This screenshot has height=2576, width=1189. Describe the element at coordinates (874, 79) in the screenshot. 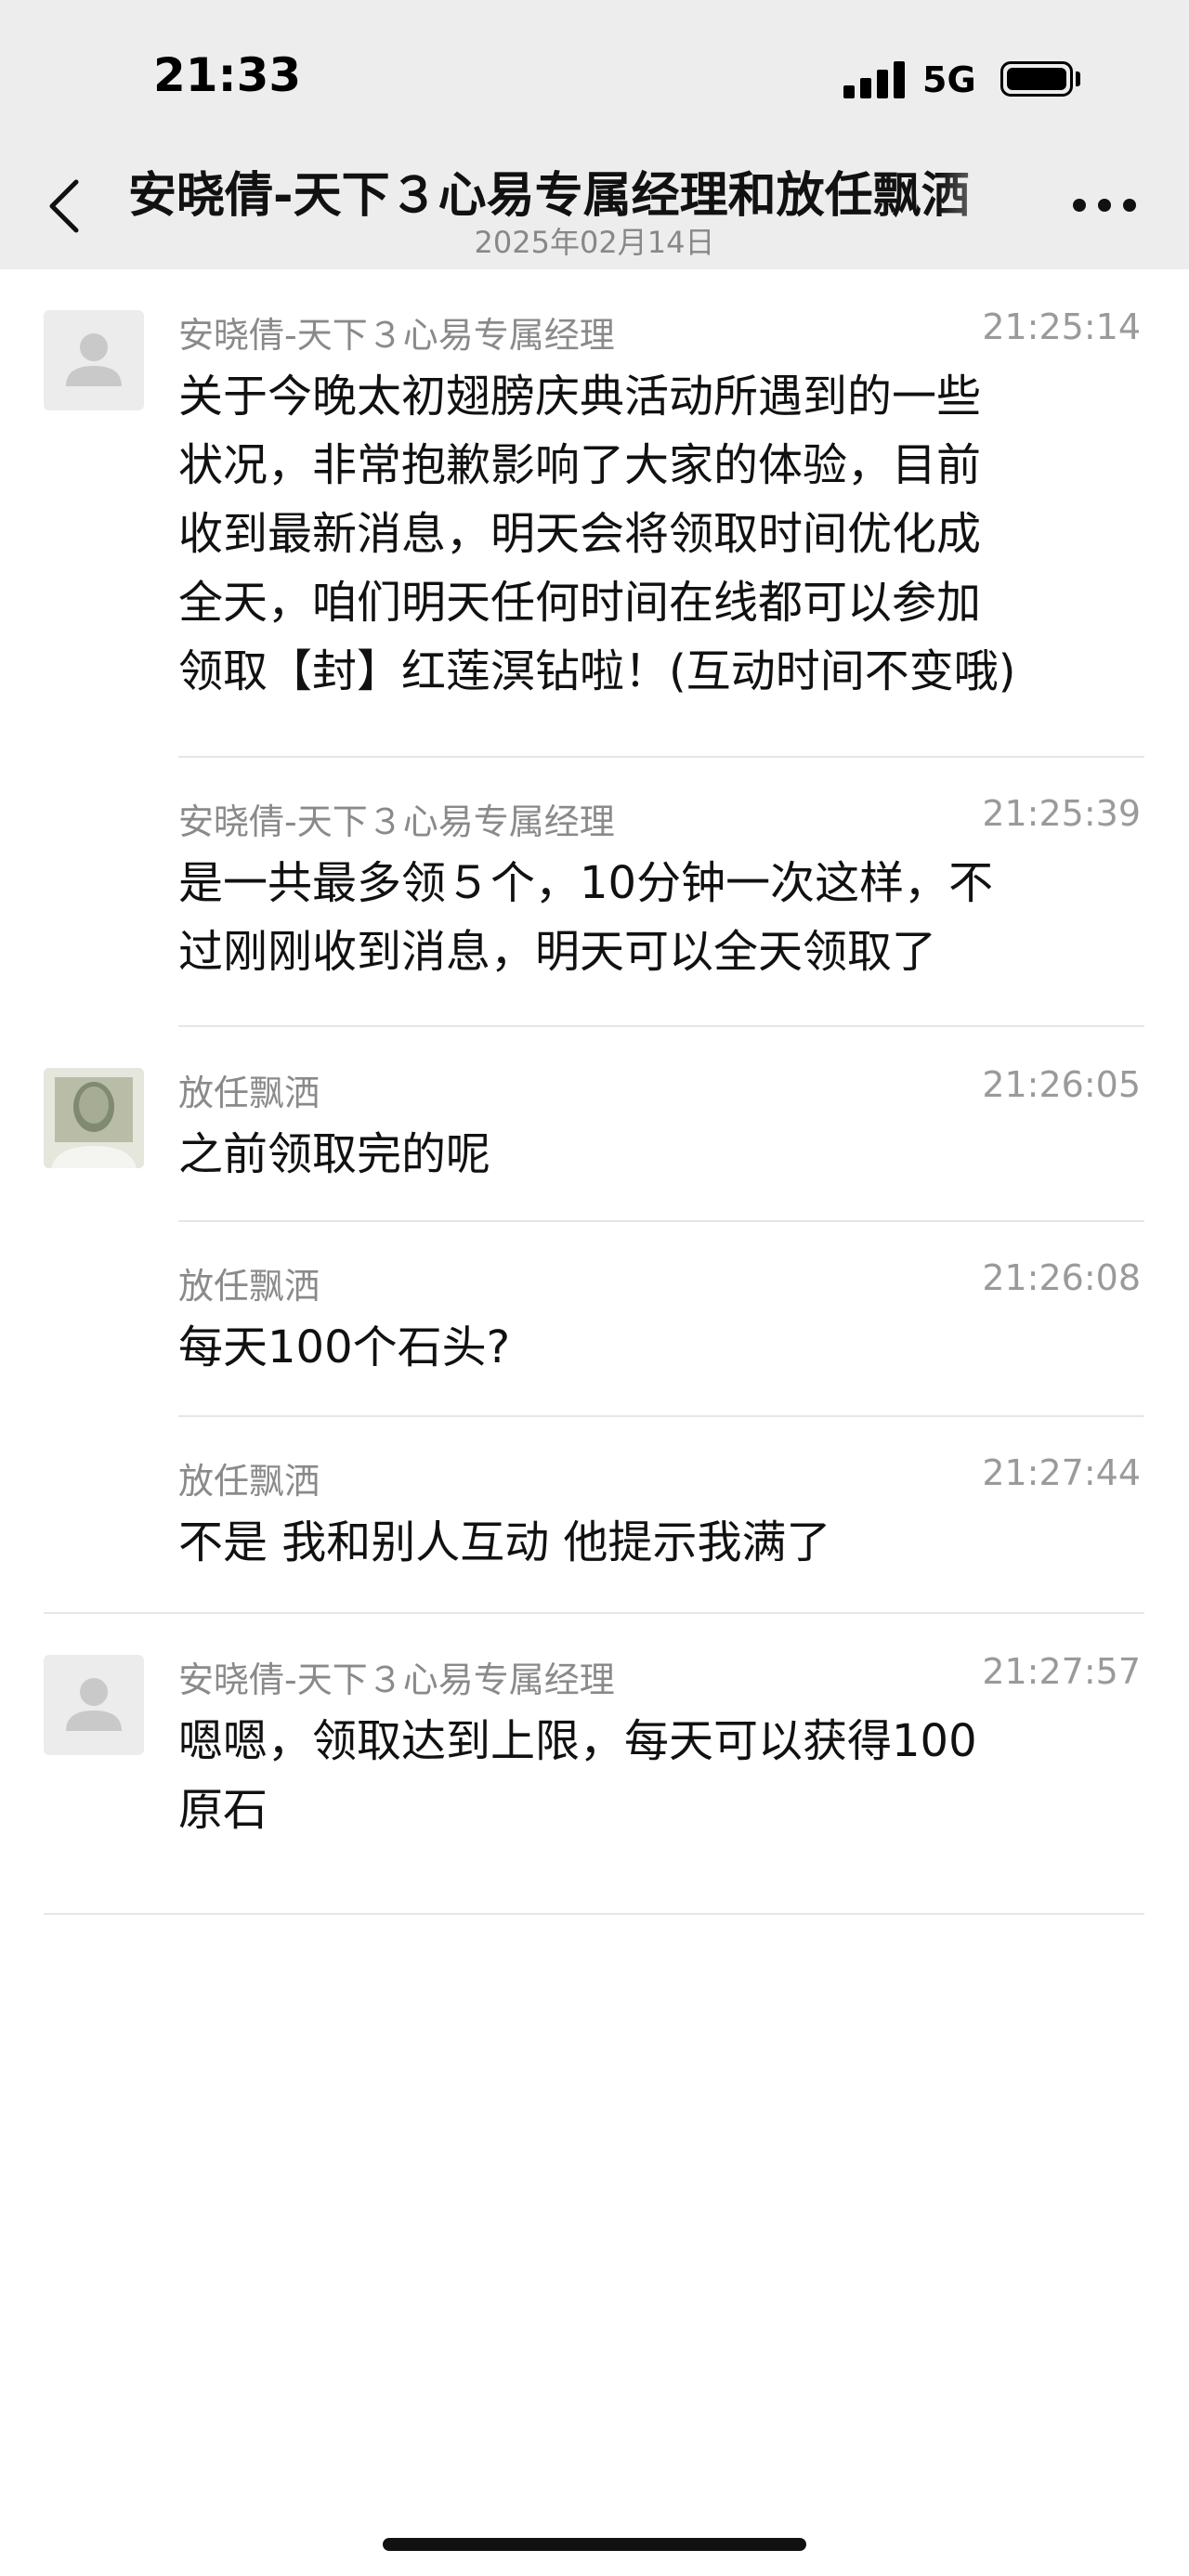

I see `cellular-signal-icon` at that location.